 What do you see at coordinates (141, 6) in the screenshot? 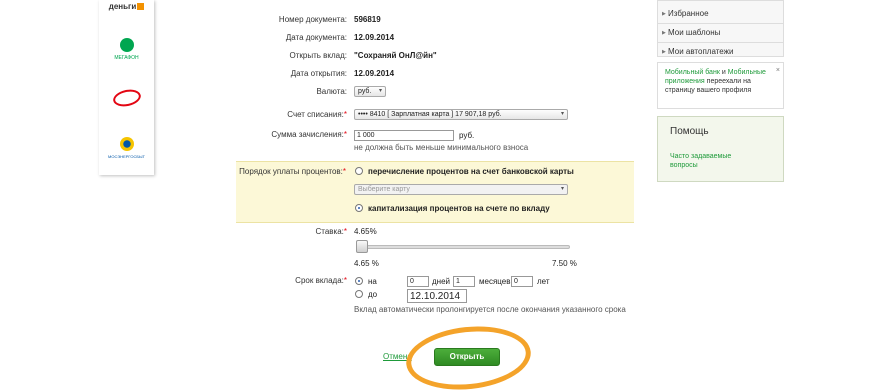
I see `dengi-logo-icon` at bounding box center [141, 6].